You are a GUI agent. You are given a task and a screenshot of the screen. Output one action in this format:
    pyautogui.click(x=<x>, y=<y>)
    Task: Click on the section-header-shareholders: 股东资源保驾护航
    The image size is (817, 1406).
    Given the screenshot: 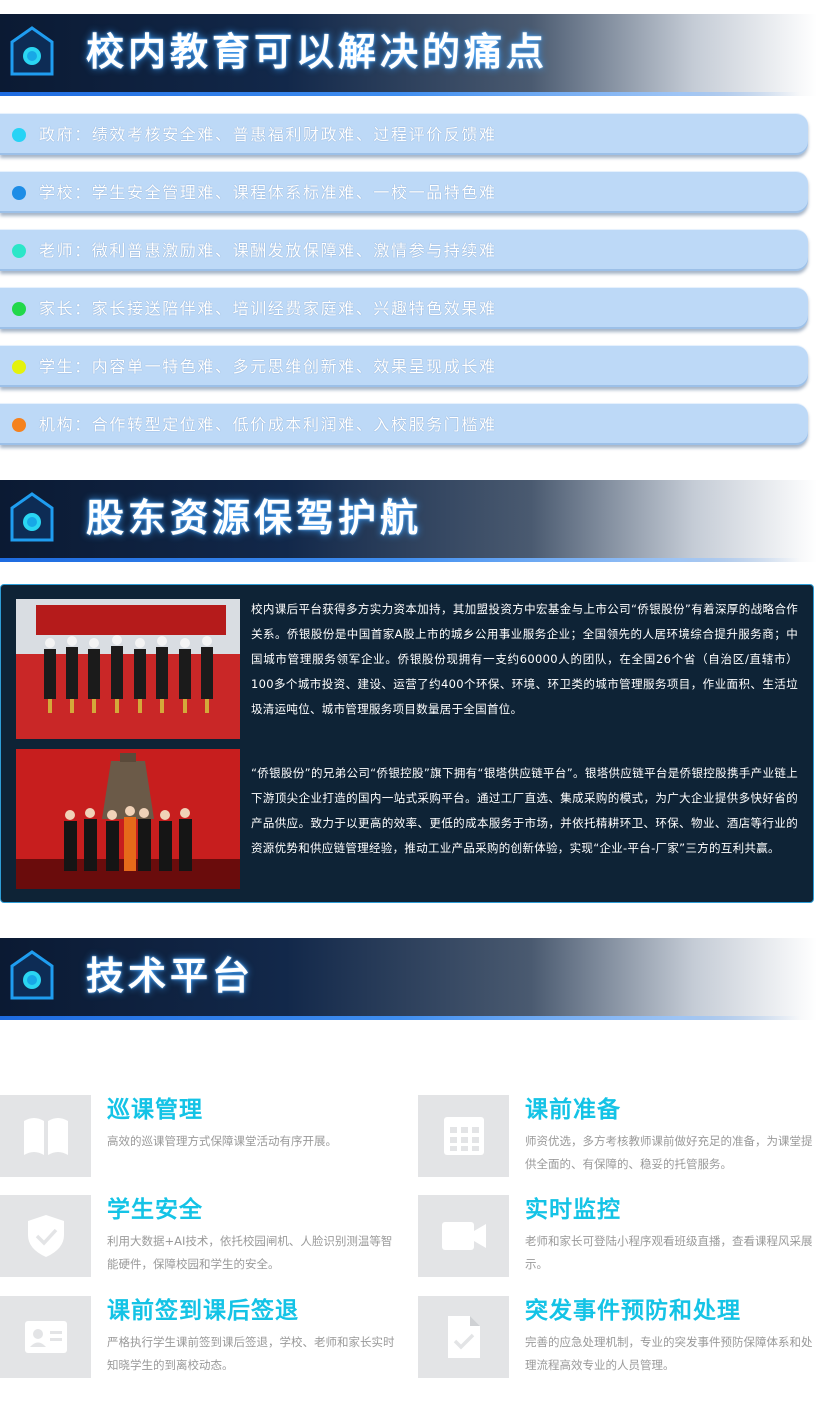 What is the action you would take?
    pyautogui.click(x=408, y=521)
    